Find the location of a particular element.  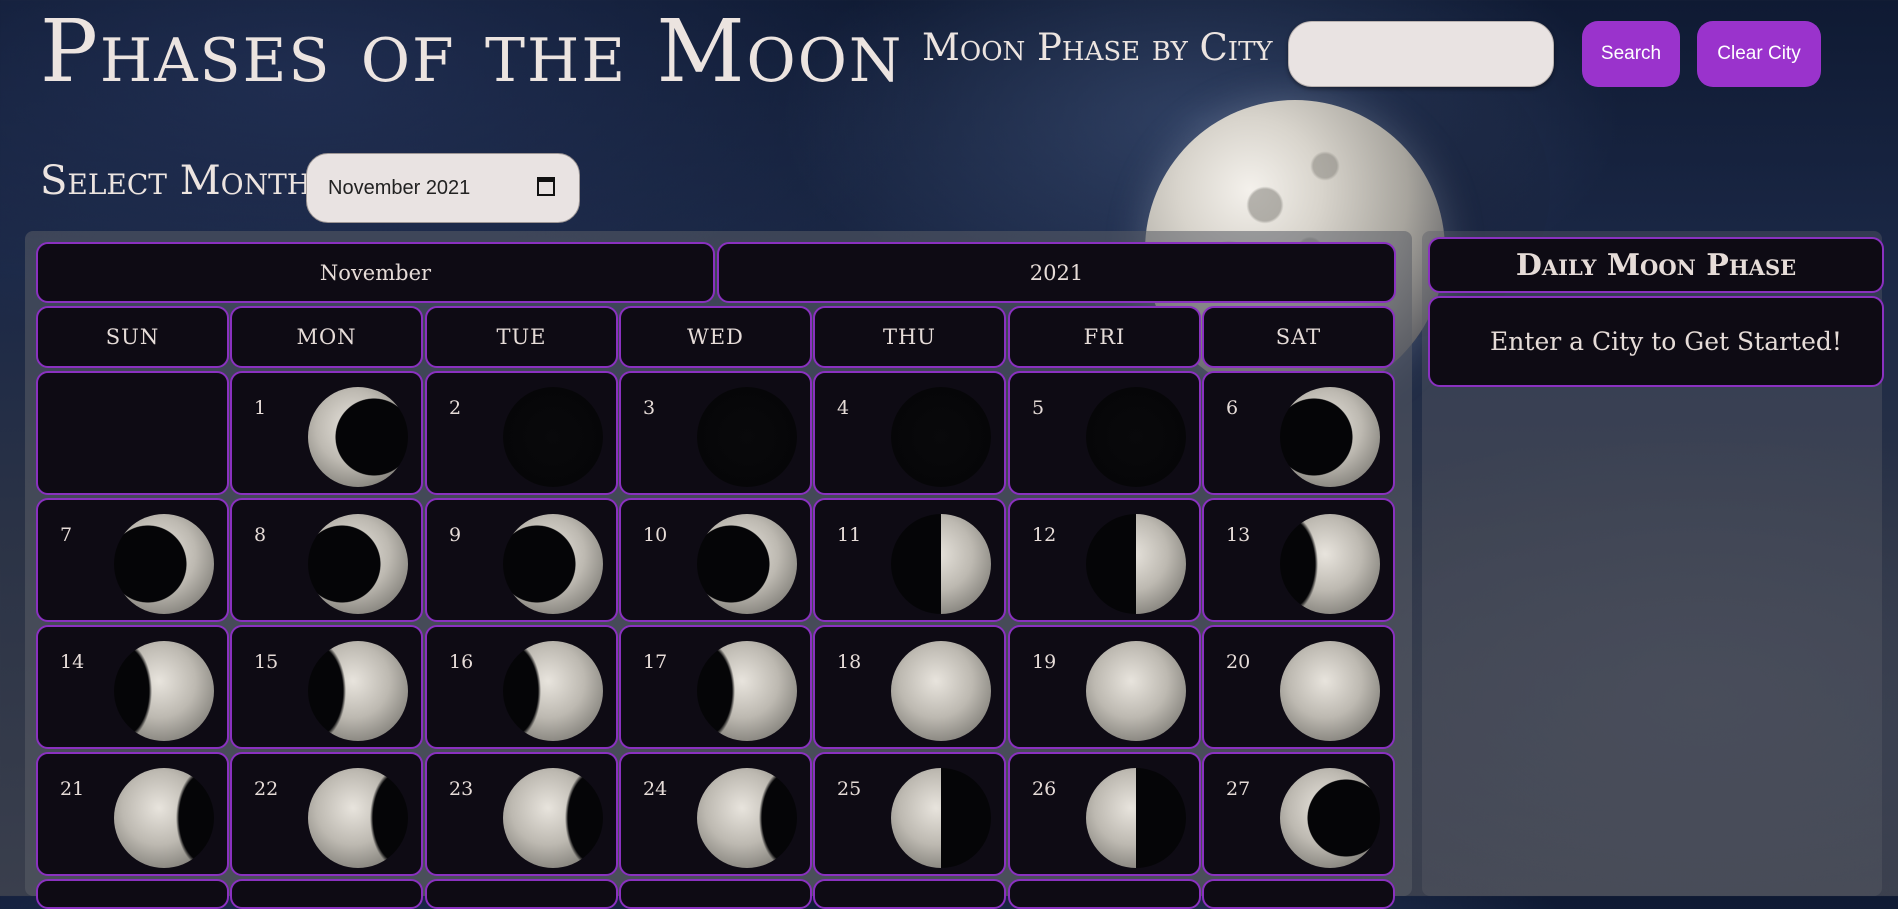

day-cell: 7 is located at coordinates (132, 560).